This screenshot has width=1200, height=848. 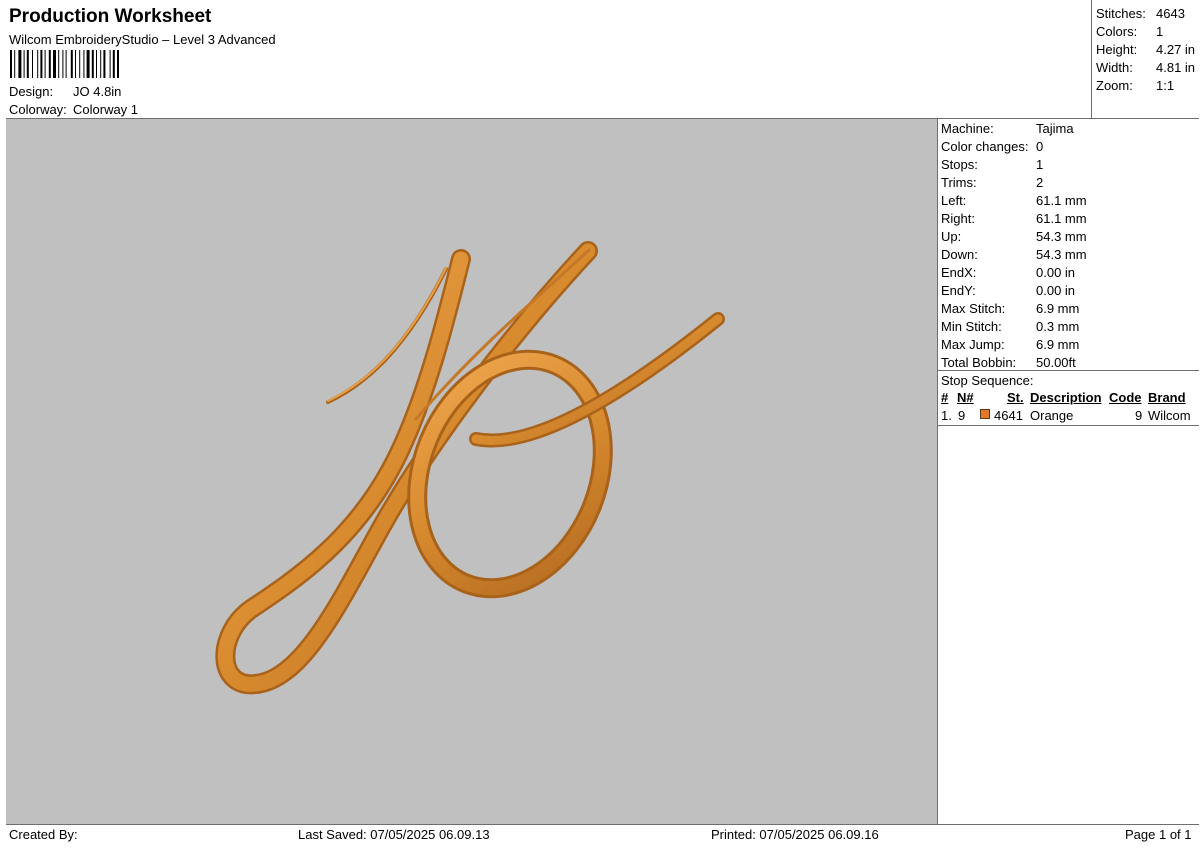 I want to click on stop-row-description: Orange, so click(x=1052, y=415).